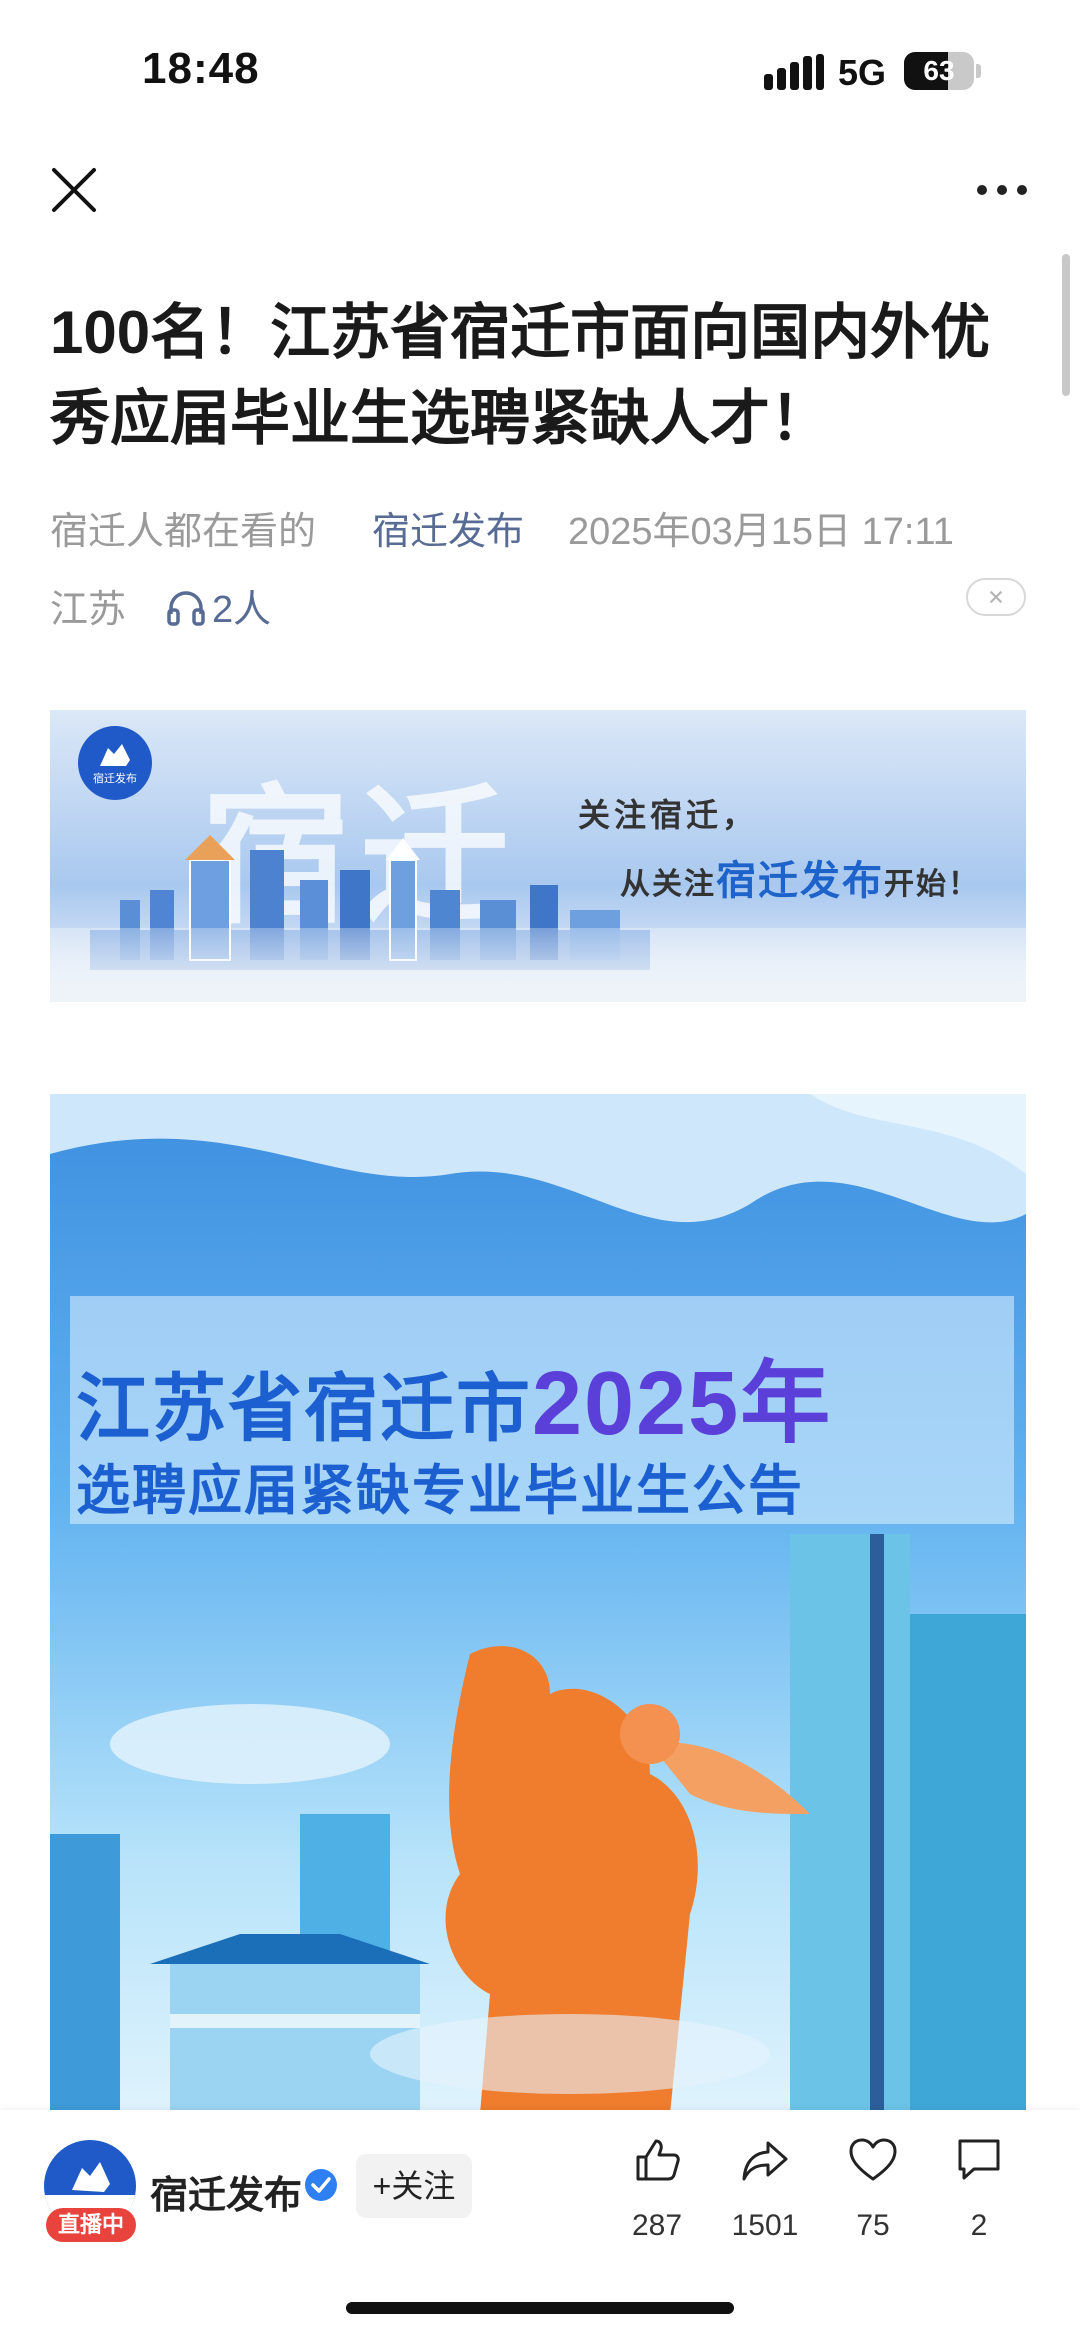 Image resolution: width=1080 pixels, height=2341 pixels. What do you see at coordinates (321, 2185) in the screenshot?
I see `verified-icon` at bounding box center [321, 2185].